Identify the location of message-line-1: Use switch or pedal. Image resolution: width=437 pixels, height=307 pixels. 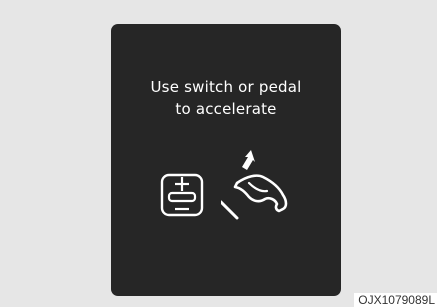
(226, 87).